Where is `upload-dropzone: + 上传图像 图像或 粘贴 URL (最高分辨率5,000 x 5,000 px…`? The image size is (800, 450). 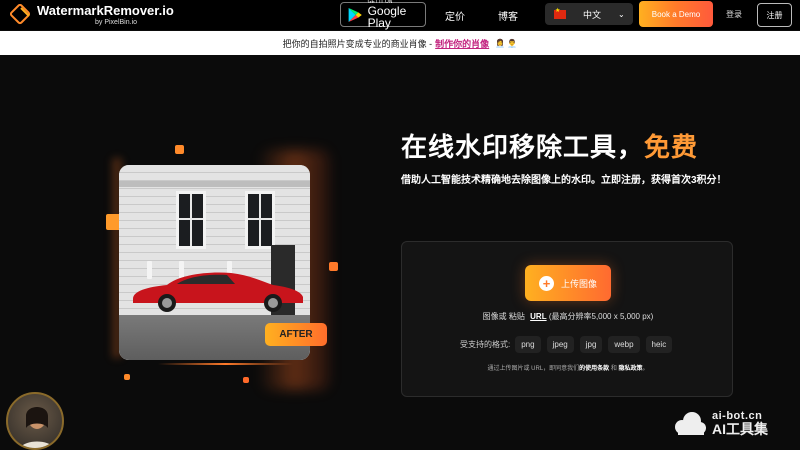
upload-dropzone: + 上传图像 图像或 粘贴 URL (最高分辨率5,000 x 5,000 px… is located at coordinates (567, 319).